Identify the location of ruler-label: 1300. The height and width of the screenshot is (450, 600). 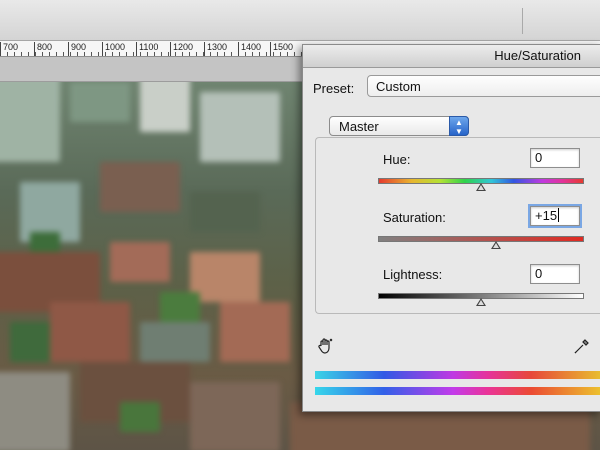
(215, 49).